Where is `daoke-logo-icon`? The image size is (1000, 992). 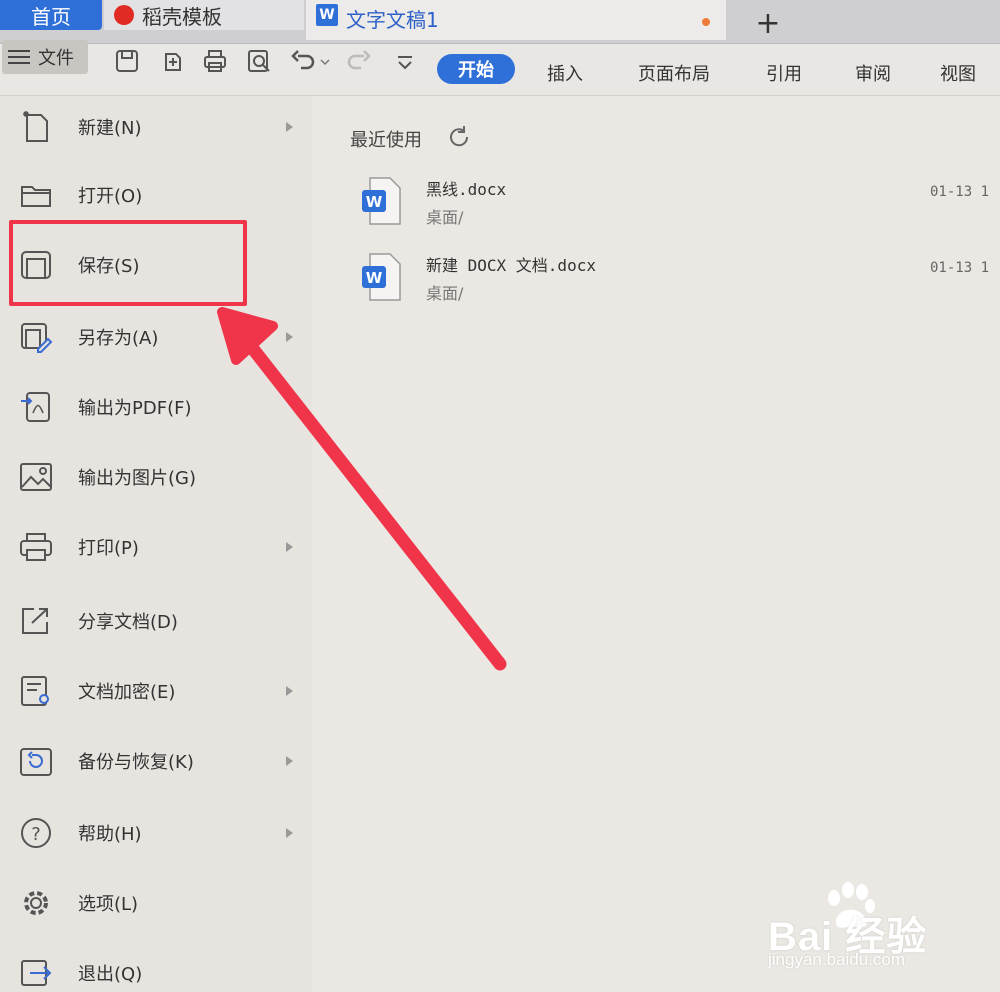
daoke-logo-icon is located at coordinates (124, 15).